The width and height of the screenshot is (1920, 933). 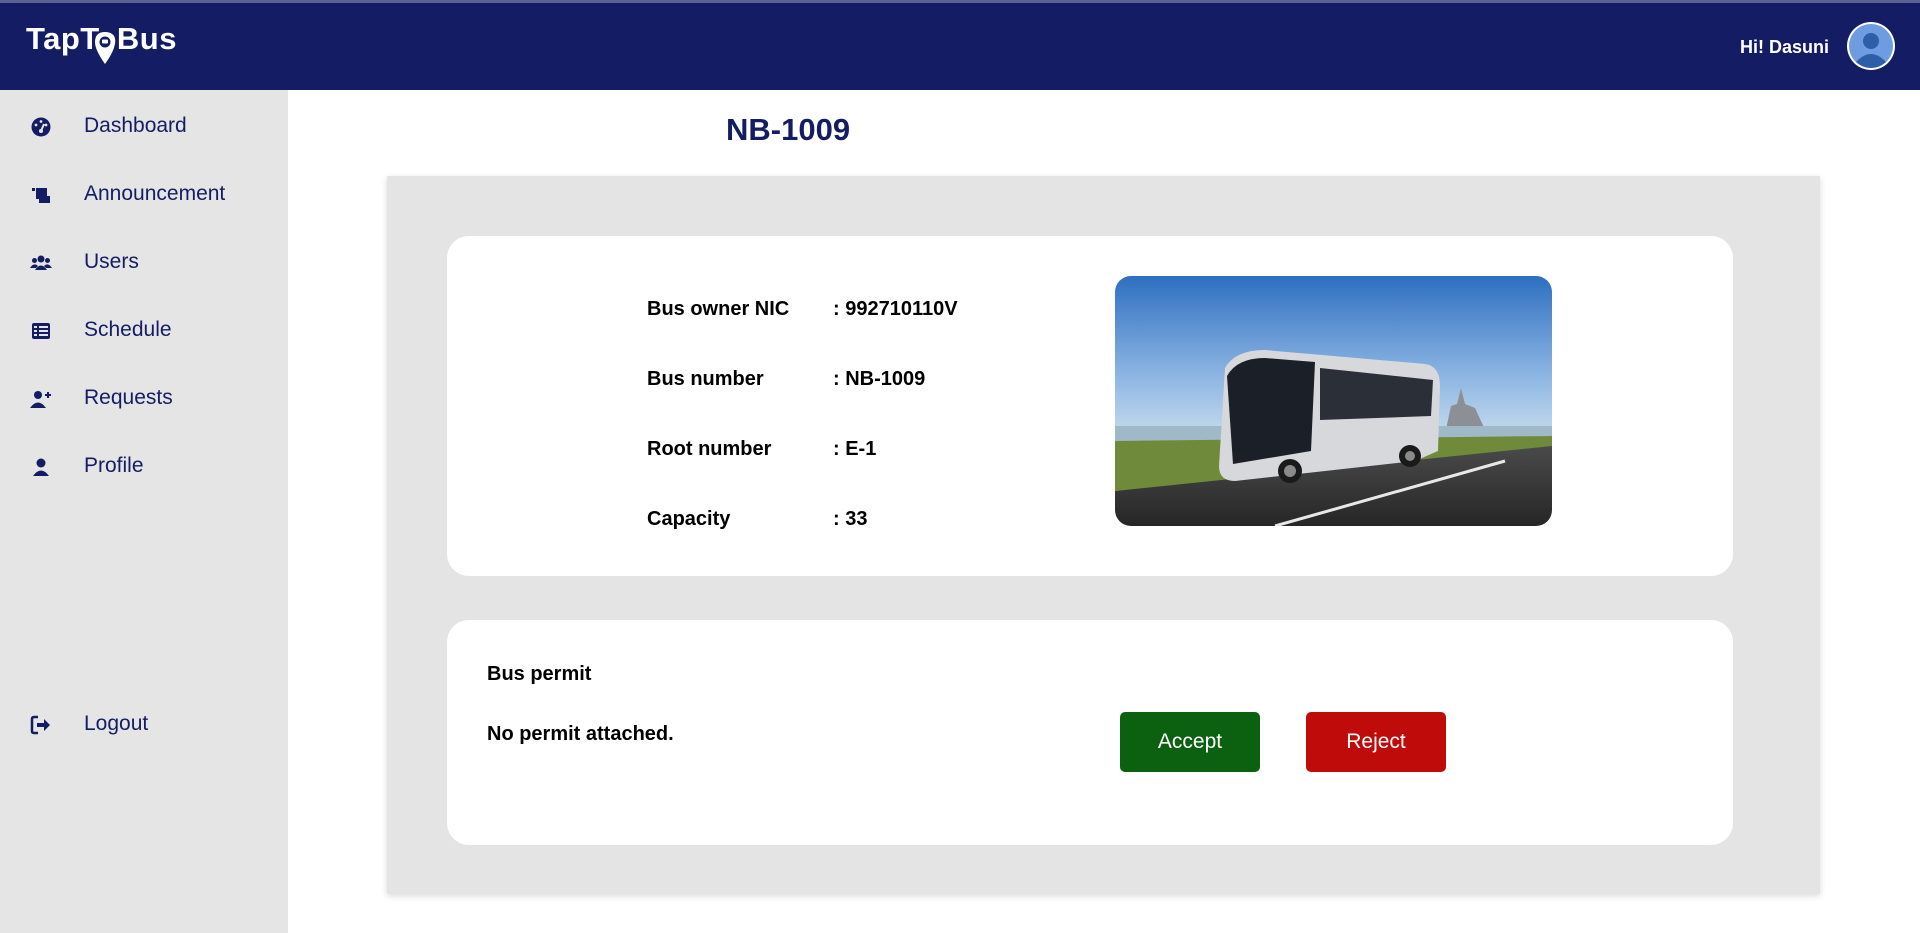 What do you see at coordinates (40, 725) in the screenshot?
I see `logout-icon` at bounding box center [40, 725].